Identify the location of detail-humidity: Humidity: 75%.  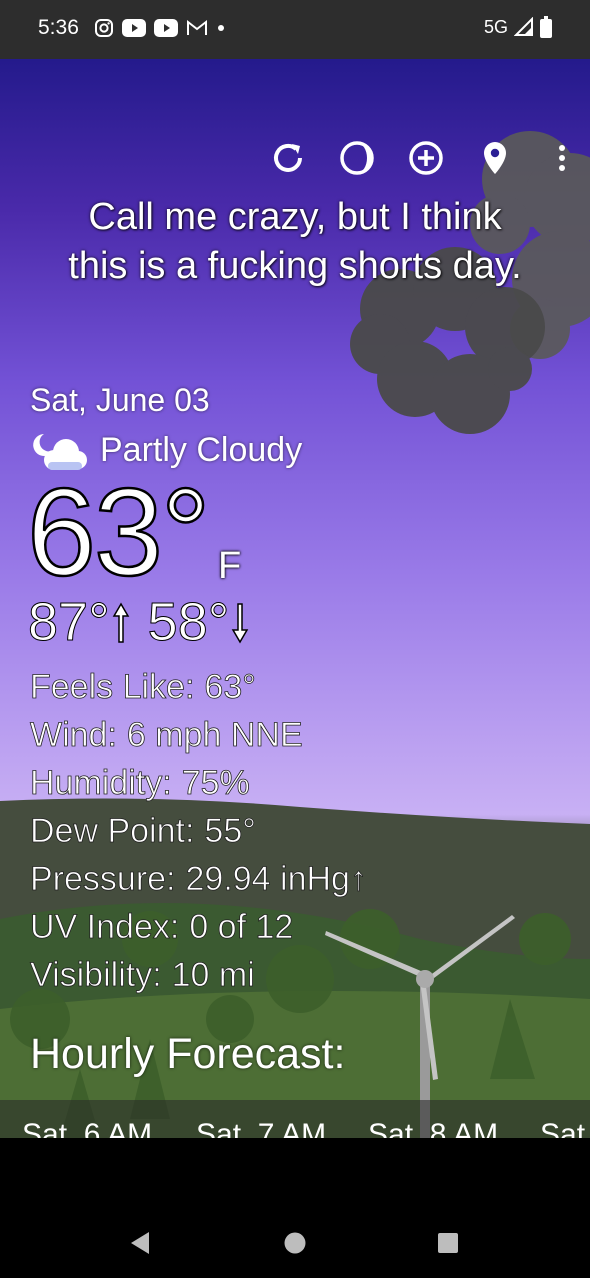
(198, 783).